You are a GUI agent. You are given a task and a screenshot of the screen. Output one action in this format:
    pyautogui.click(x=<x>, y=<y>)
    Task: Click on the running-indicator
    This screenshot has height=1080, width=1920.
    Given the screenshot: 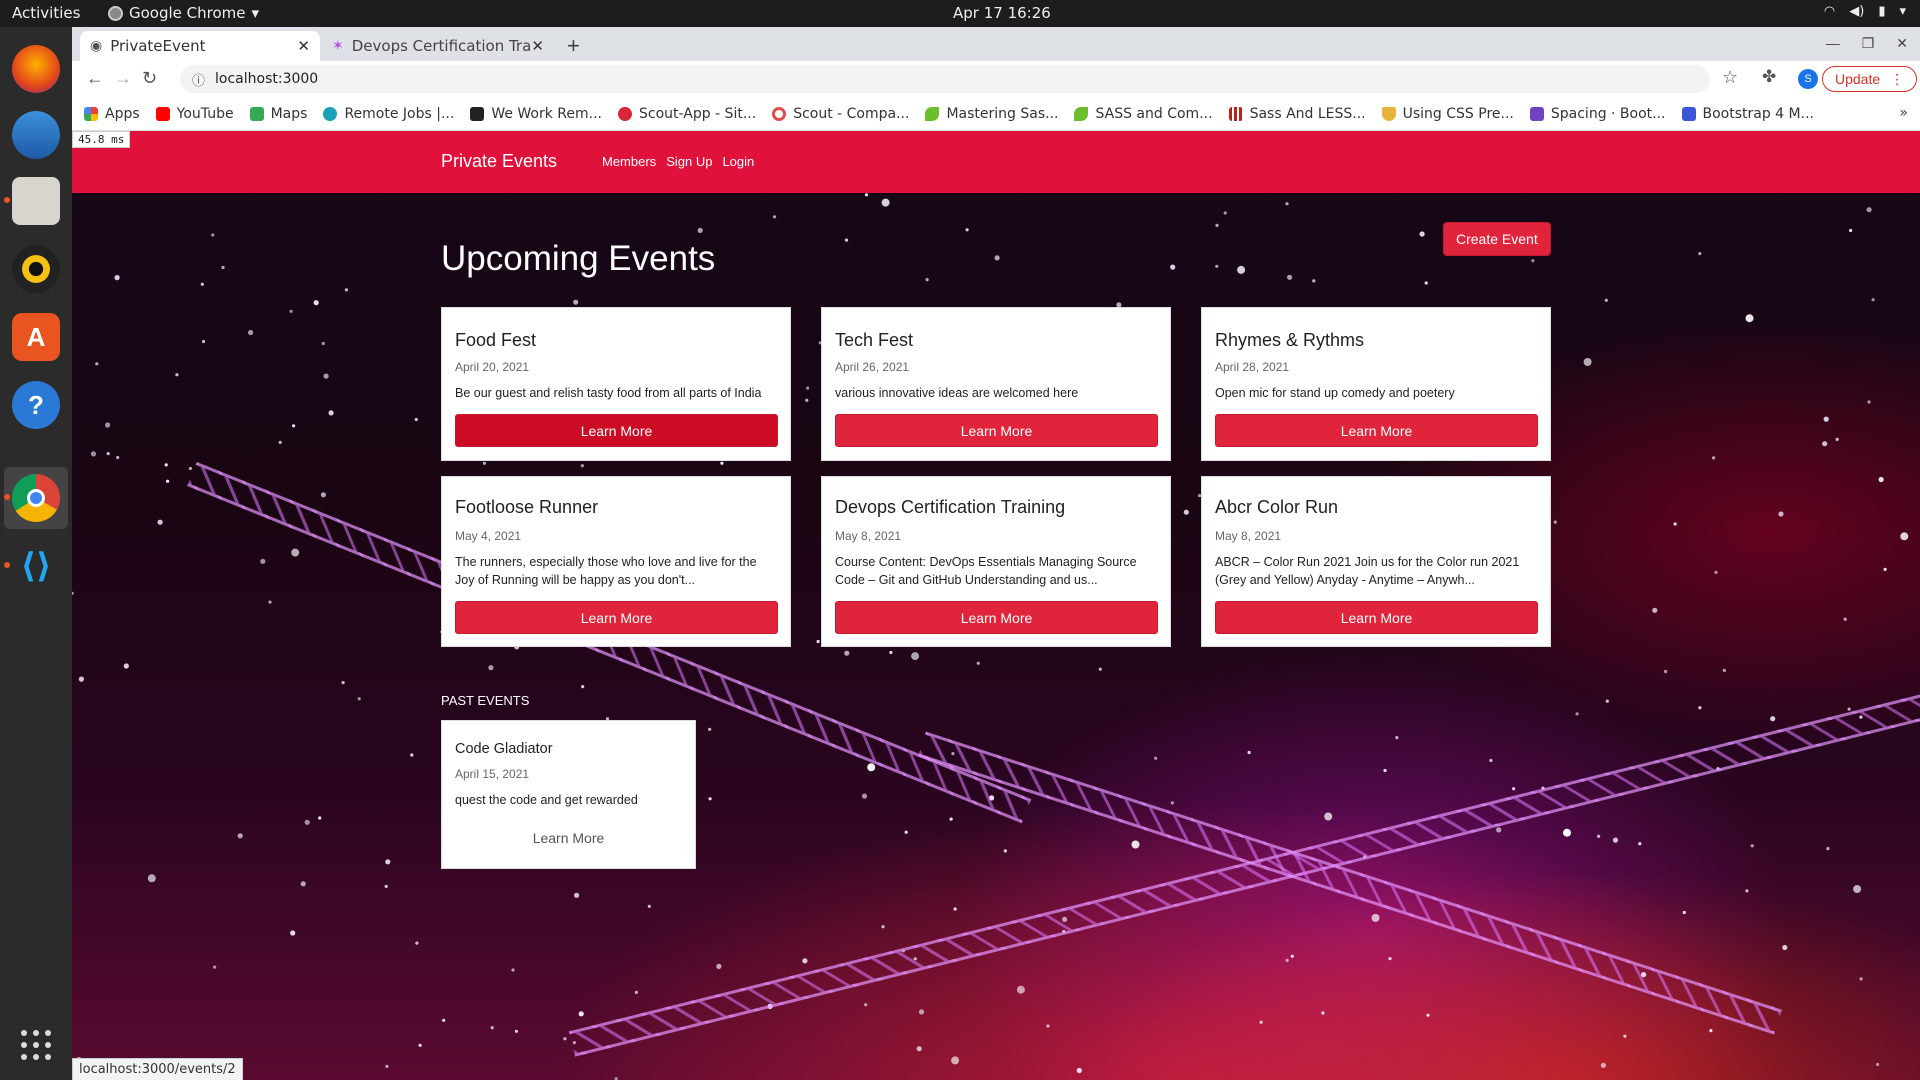 What is the action you would take?
    pyautogui.click(x=7, y=200)
    